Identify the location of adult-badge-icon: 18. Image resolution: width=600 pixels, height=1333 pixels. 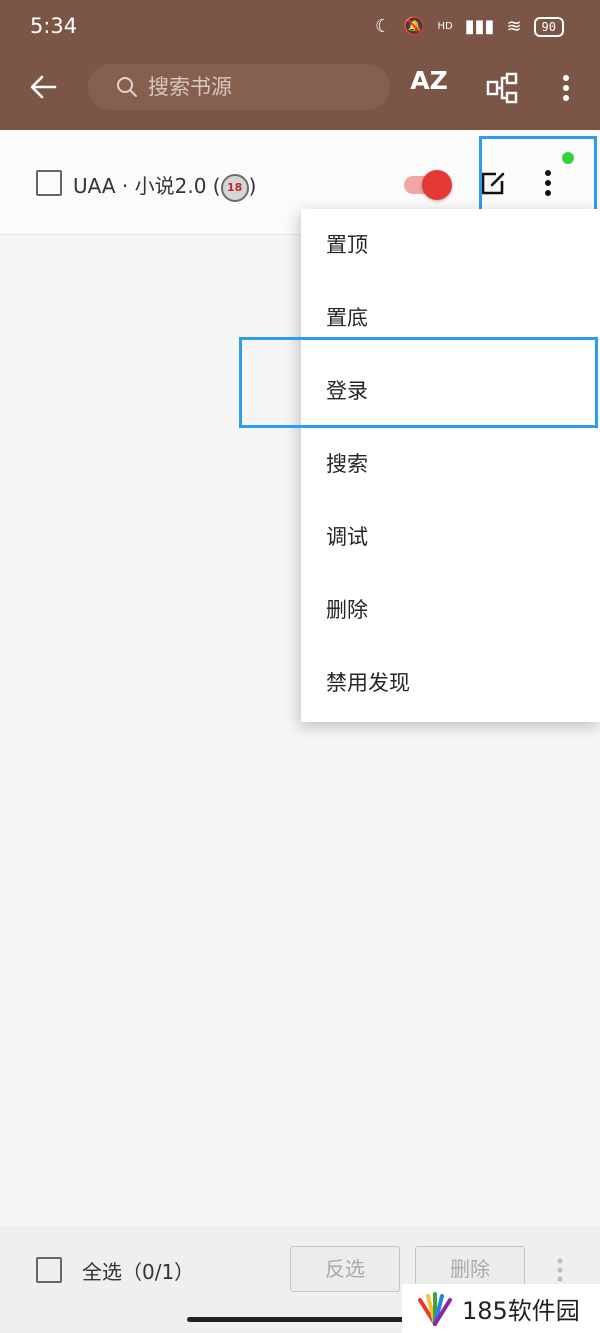
(234, 187).